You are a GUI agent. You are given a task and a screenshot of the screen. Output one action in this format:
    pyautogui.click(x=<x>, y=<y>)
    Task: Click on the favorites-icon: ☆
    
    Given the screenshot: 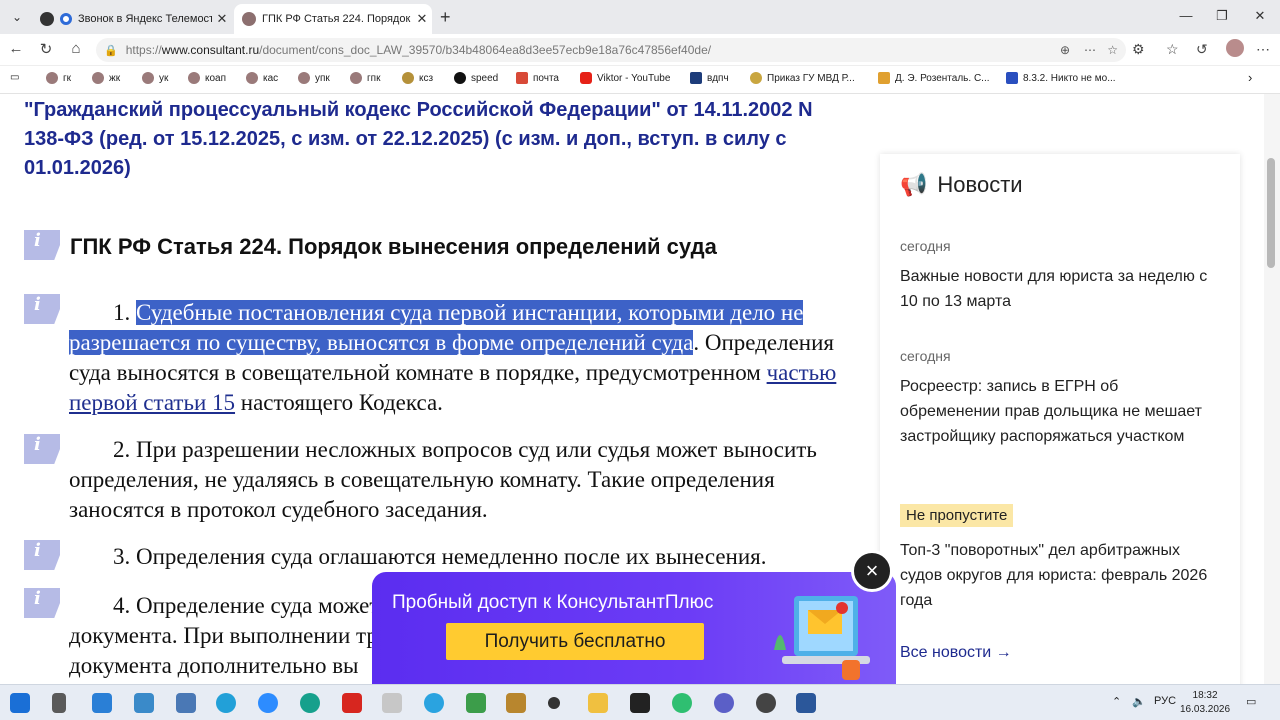 What is the action you would take?
    pyautogui.click(x=1172, y=49)
    